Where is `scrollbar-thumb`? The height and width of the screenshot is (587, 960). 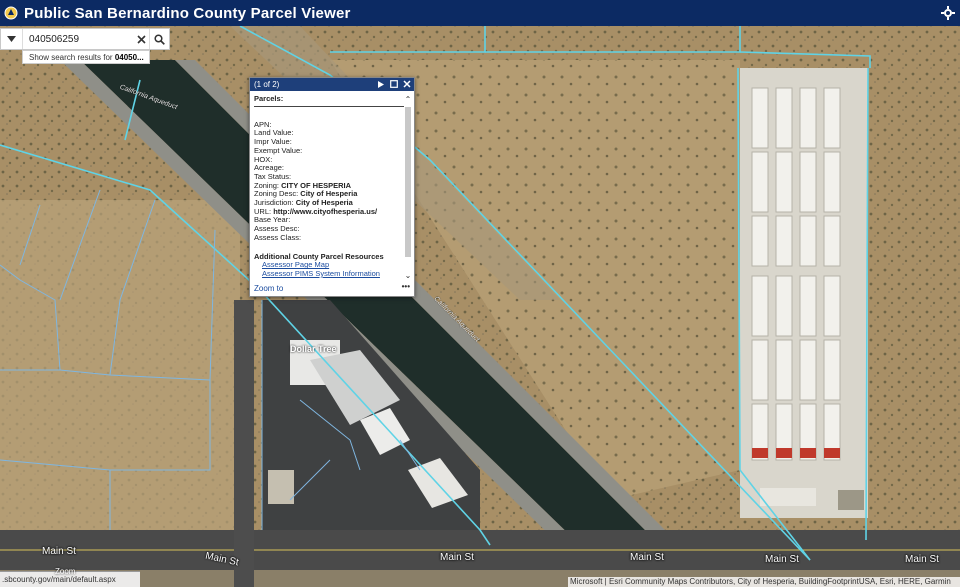
scrollbar-thumb is located at coordinates (408, 182).